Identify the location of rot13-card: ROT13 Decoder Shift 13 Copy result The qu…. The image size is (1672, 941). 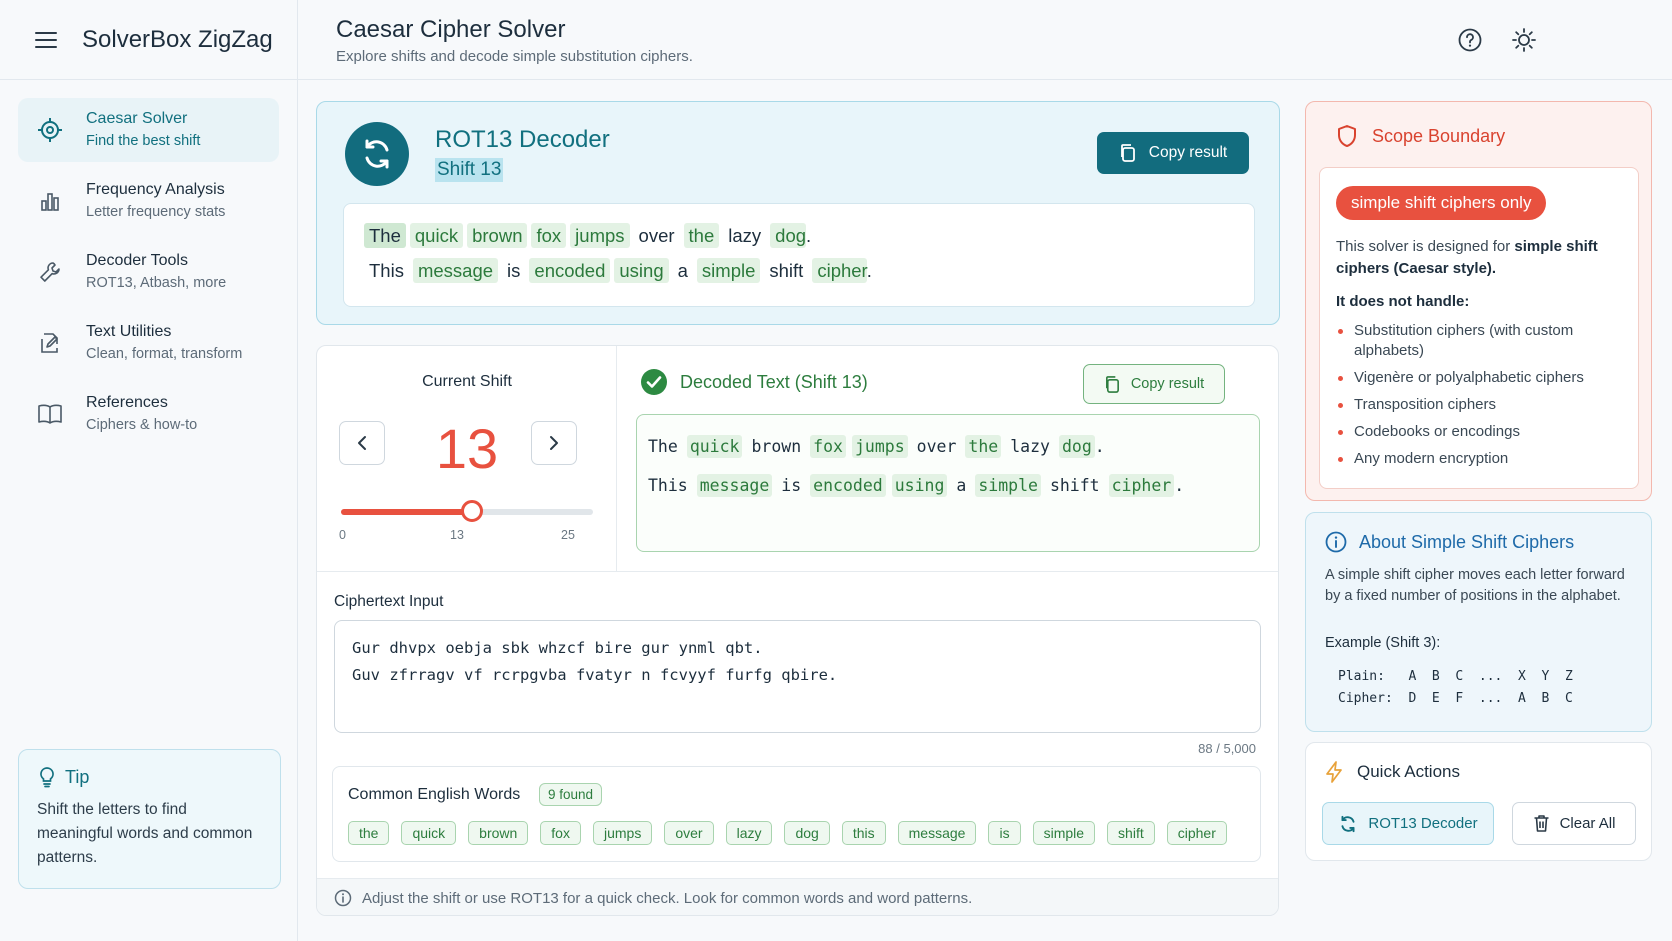
(798, 213).